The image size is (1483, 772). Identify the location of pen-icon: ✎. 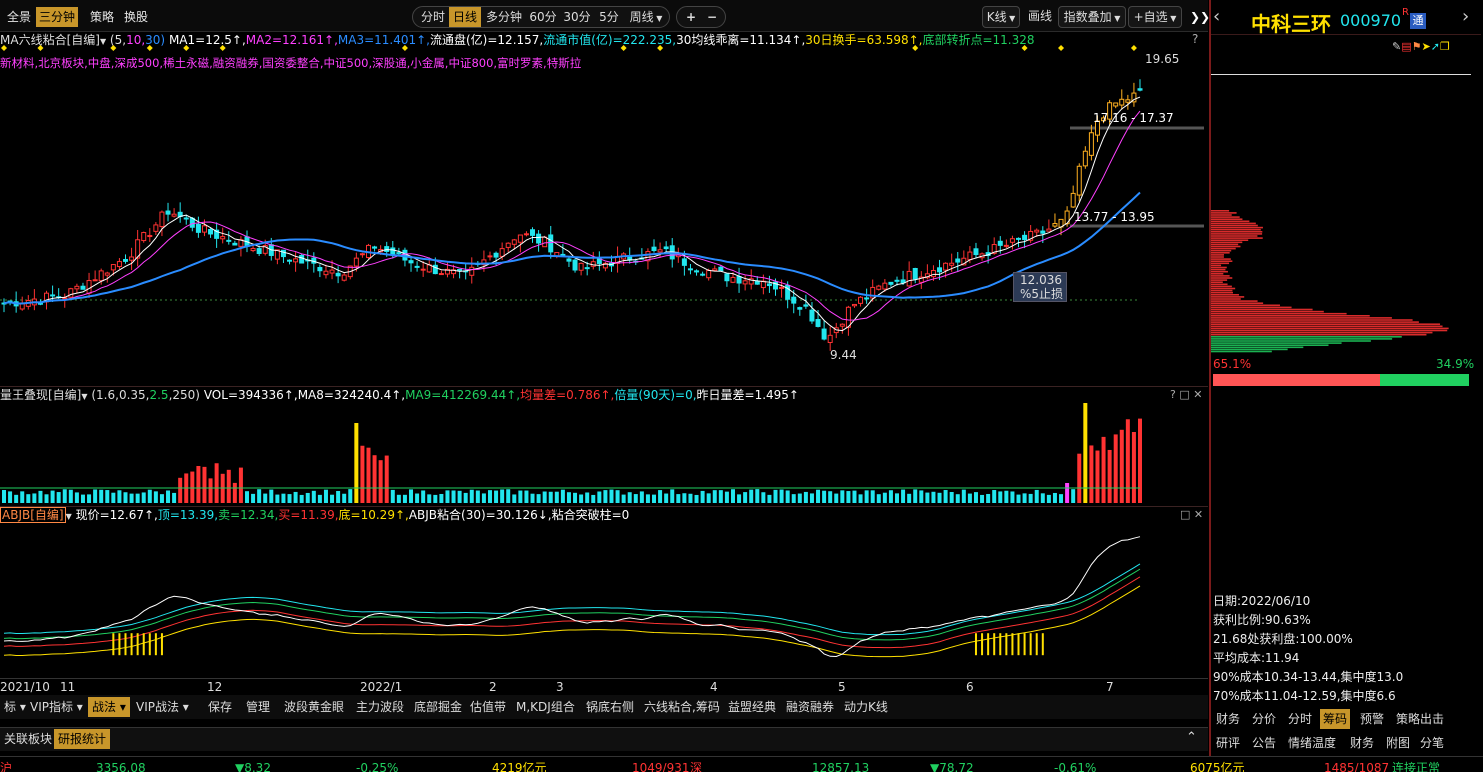
(1396, 46).